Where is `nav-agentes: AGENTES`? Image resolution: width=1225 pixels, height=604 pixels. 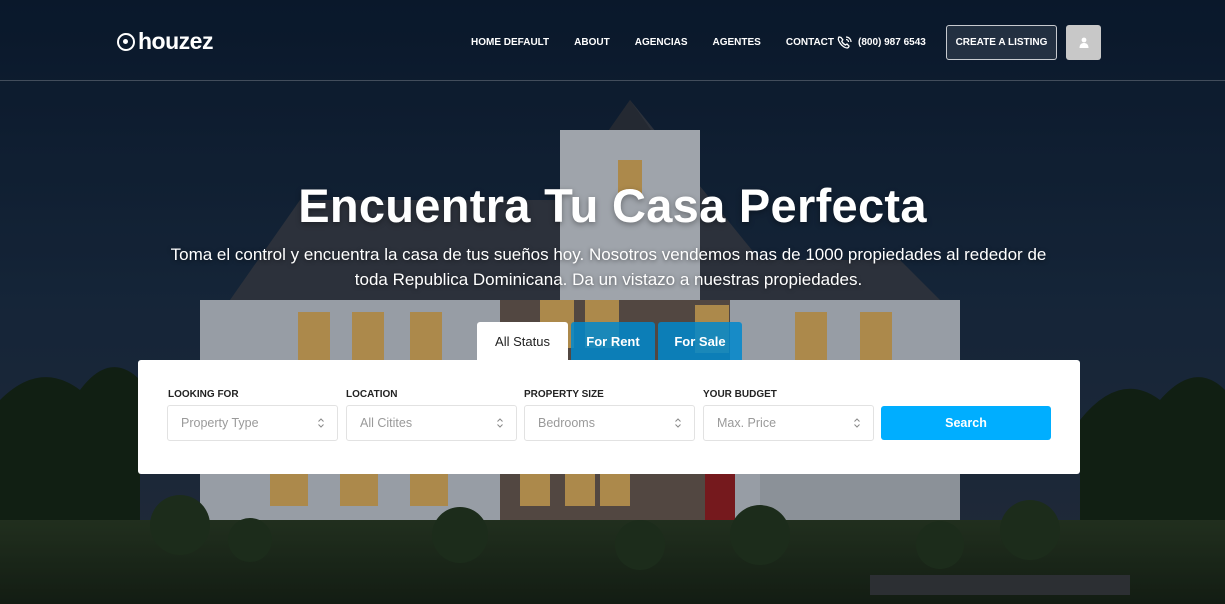
nav-agentes: AGENTES is located at coordinates (737, 42).